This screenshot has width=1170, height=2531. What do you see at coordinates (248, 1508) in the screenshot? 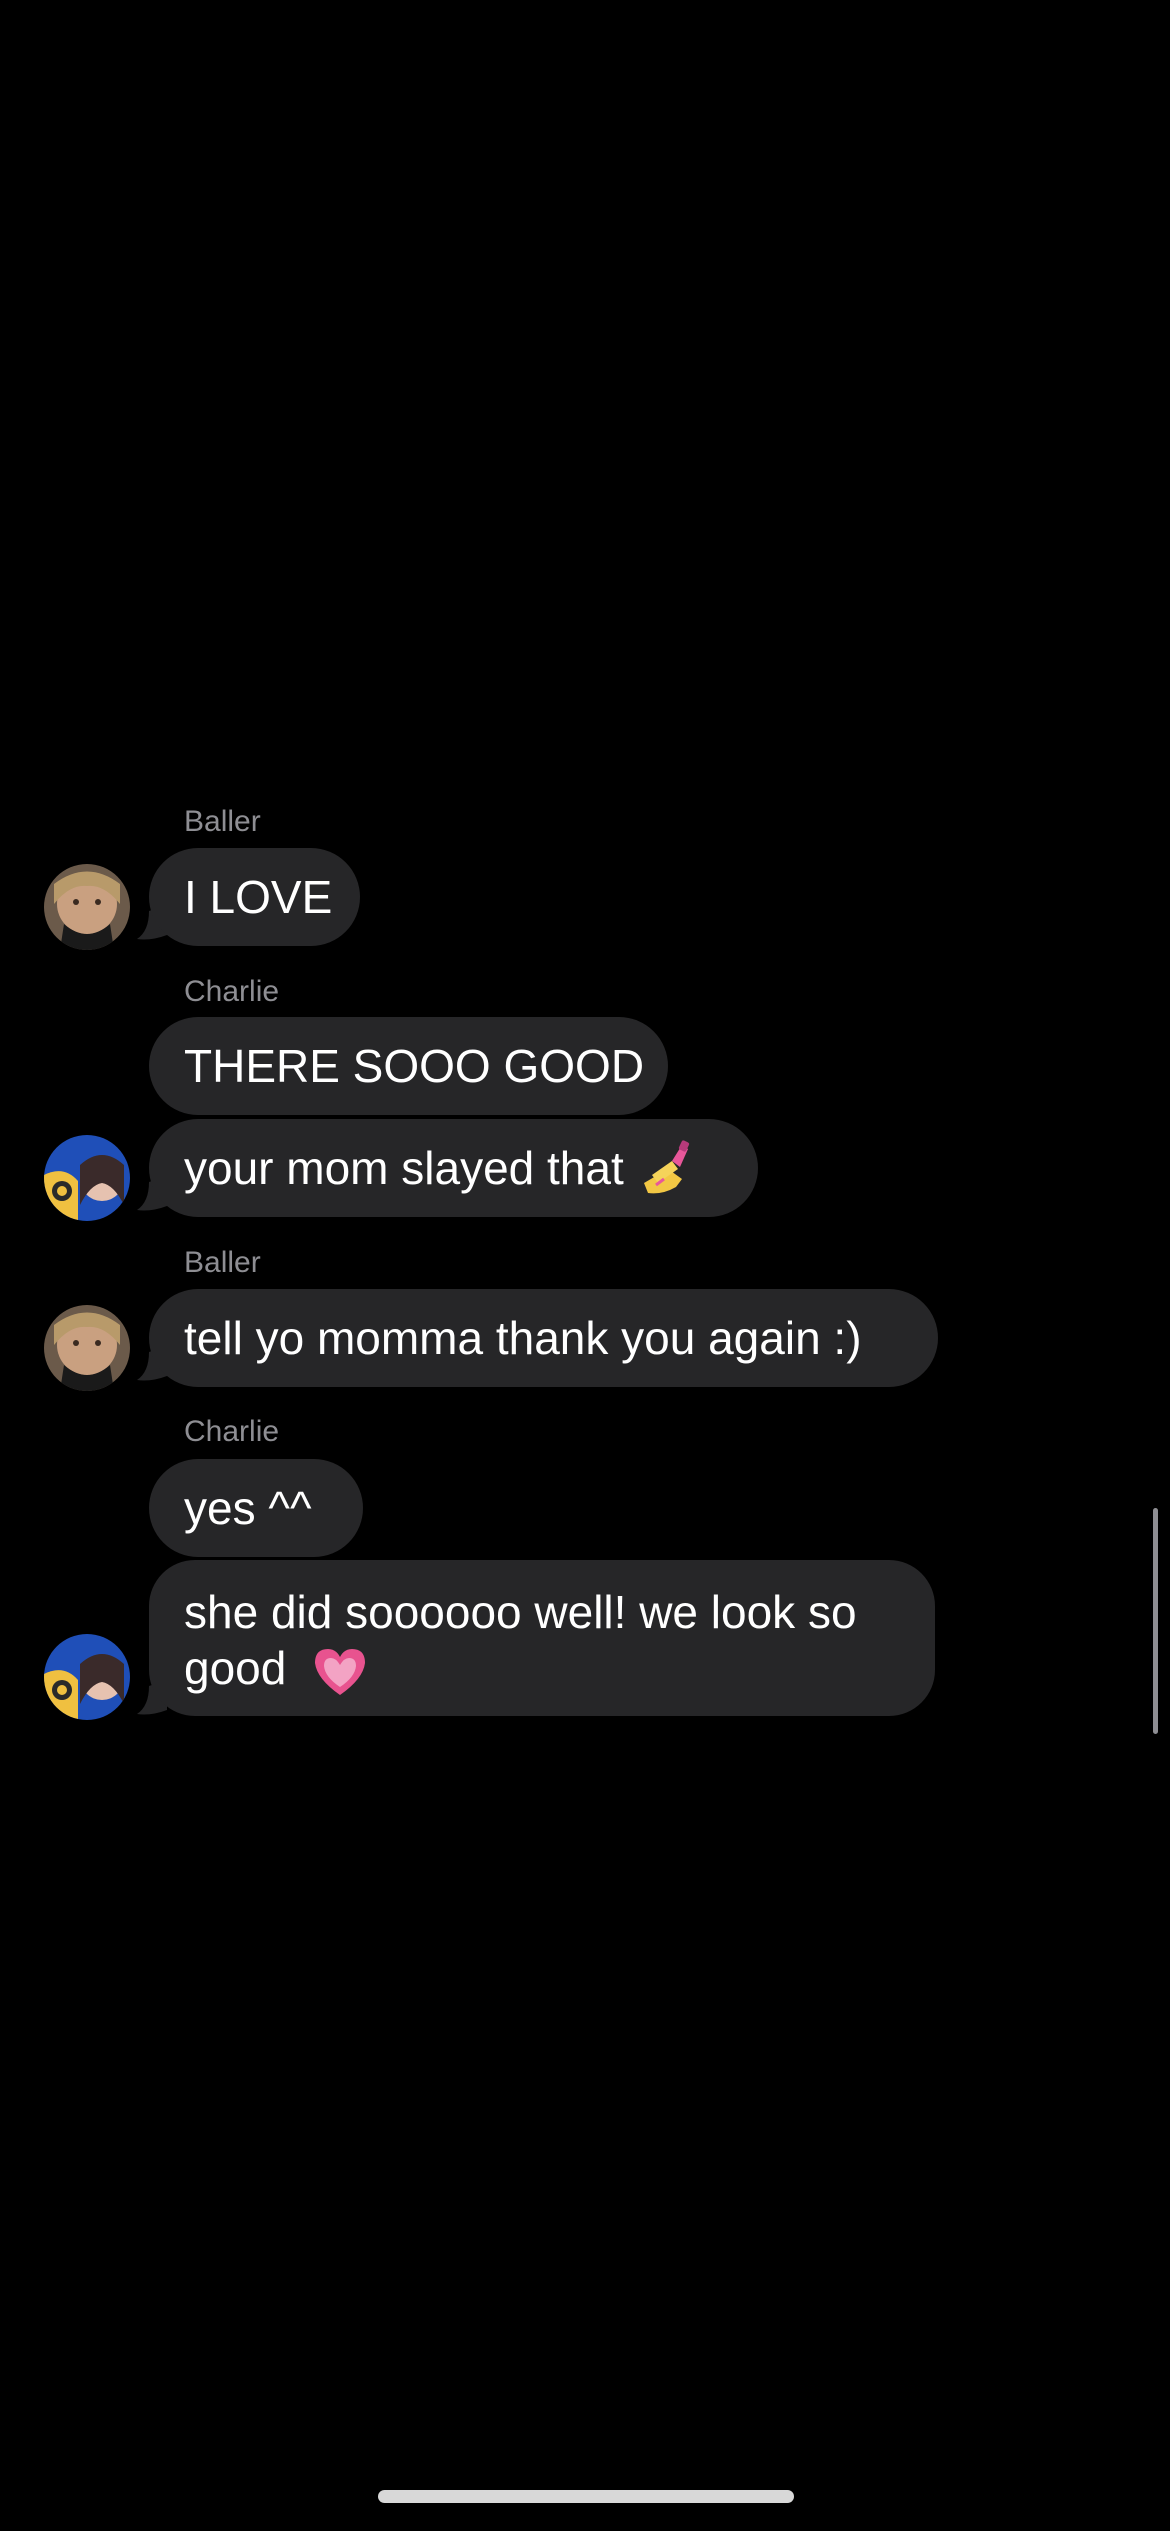
I see `message-text: yes ^^` at bounding box center [248, 1508].